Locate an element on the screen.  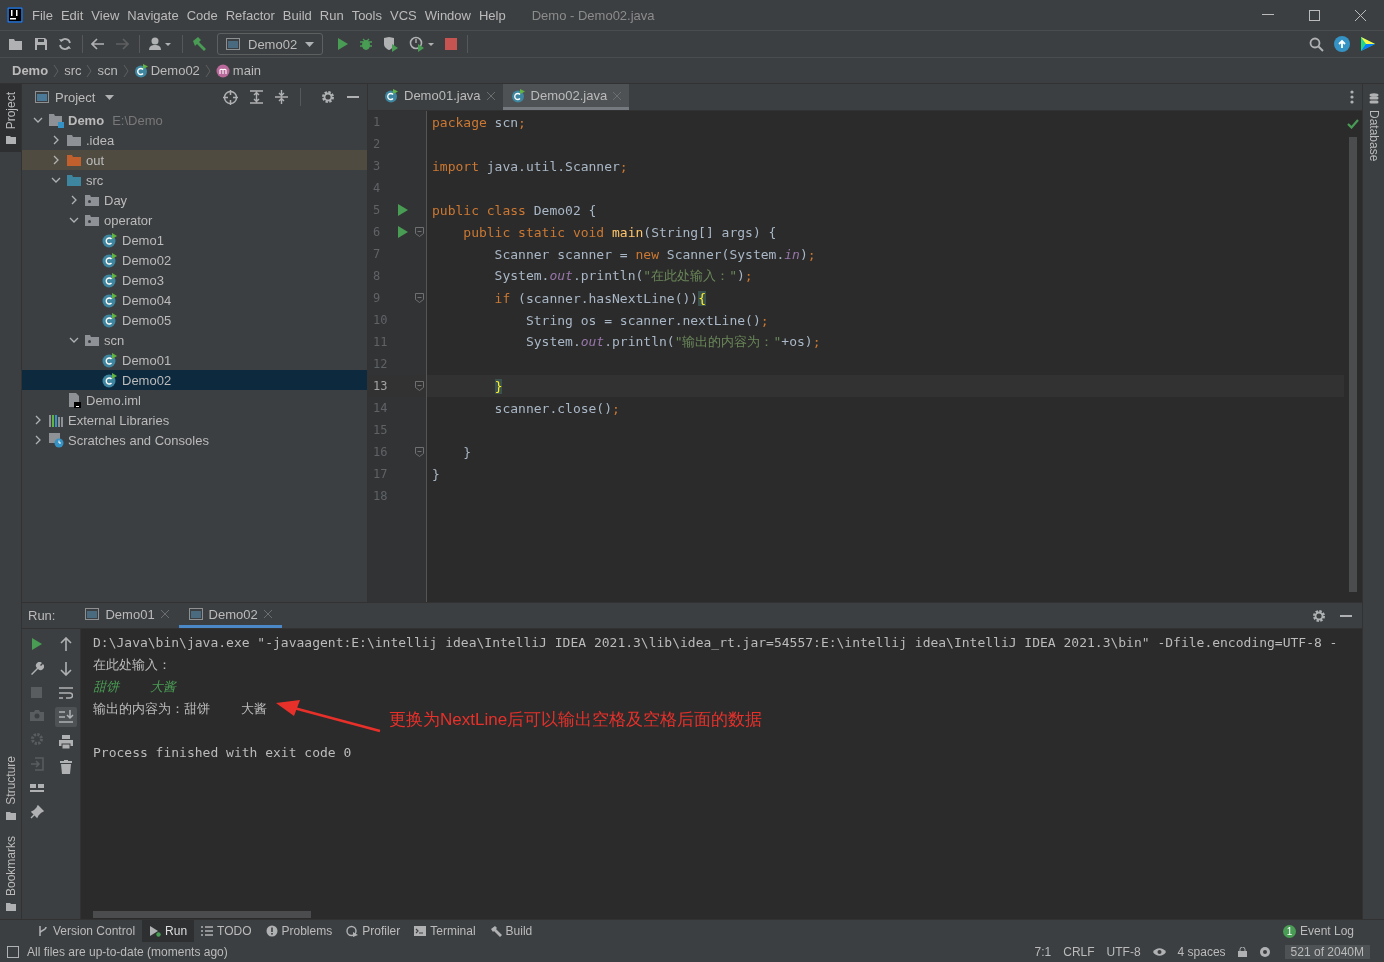
tree-item: Scratches and Consoles is located at coordinates (194, 440).